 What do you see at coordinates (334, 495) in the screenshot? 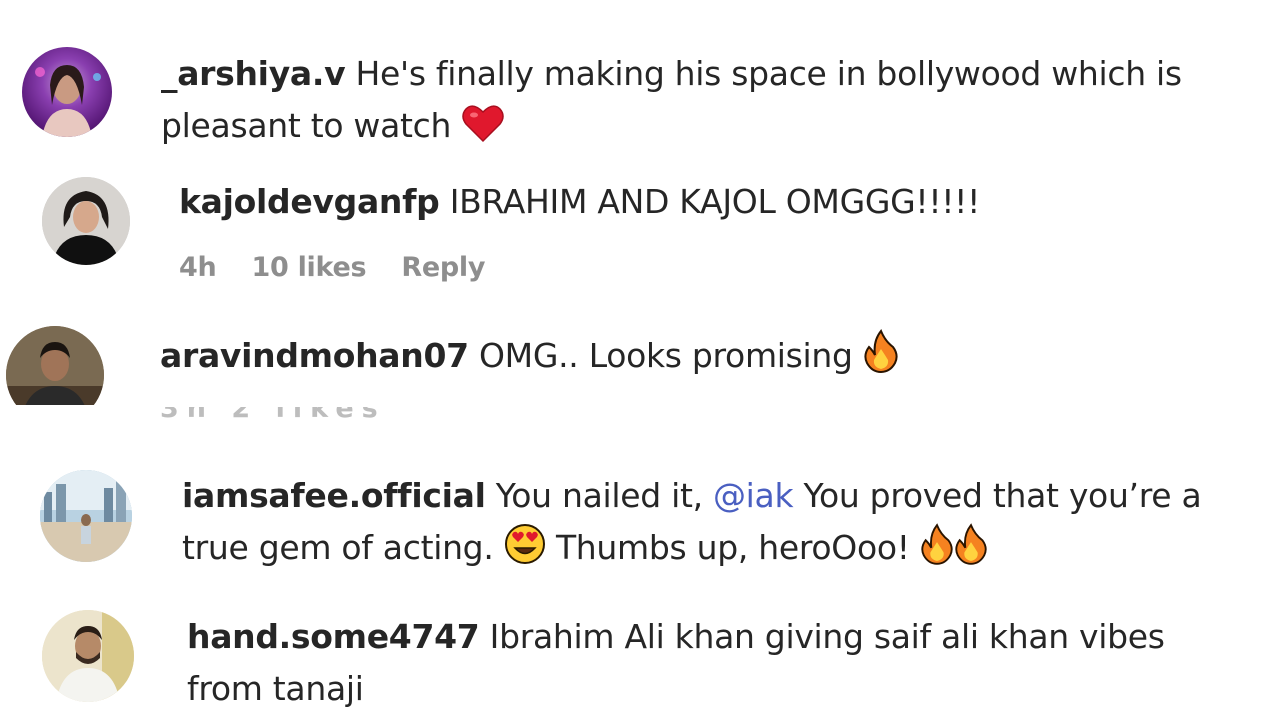
I see `username-link: iamsafee.official` at bounding box center [334, 495].